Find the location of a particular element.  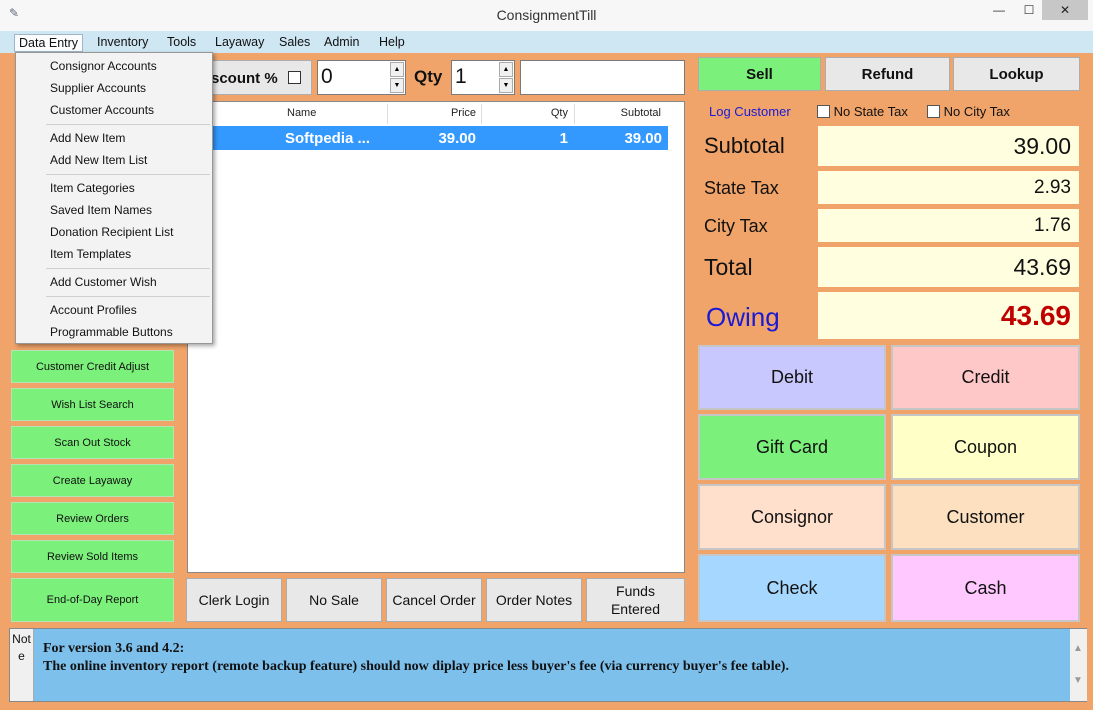

scroll-down-icon: ▼ is located at coordinates (1078, 680).